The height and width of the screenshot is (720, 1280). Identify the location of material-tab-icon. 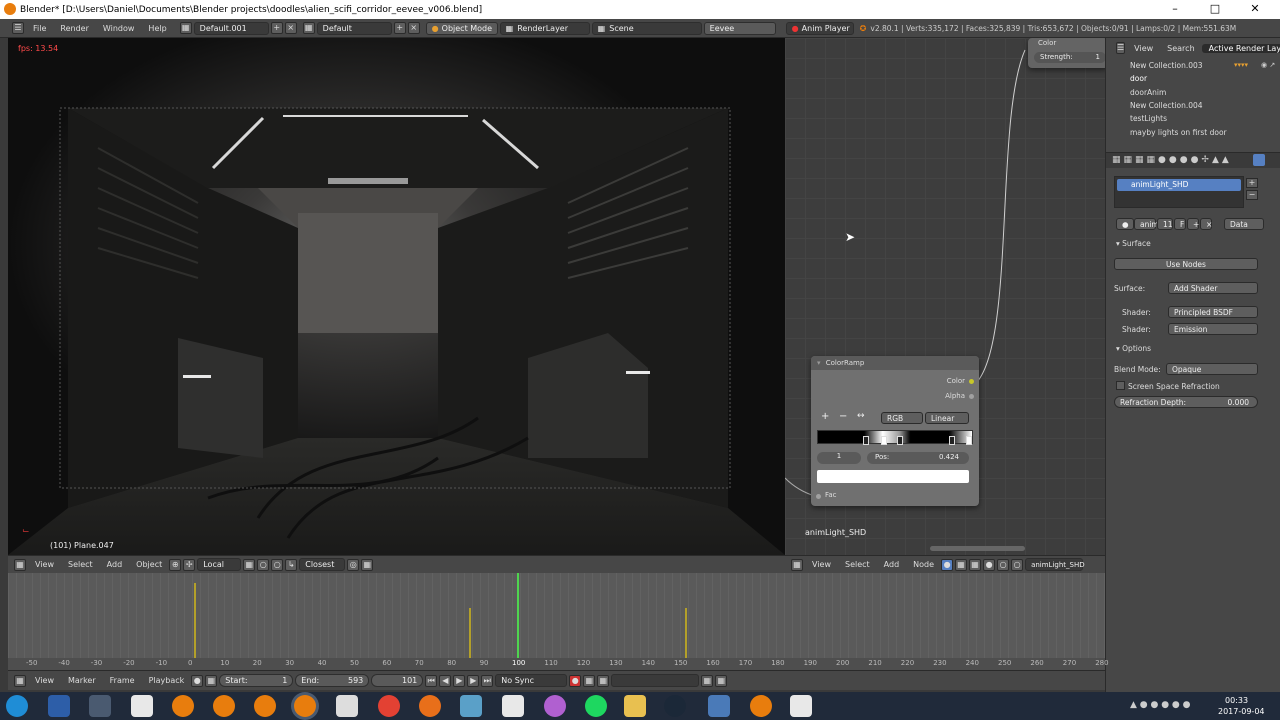
(1259, 160).